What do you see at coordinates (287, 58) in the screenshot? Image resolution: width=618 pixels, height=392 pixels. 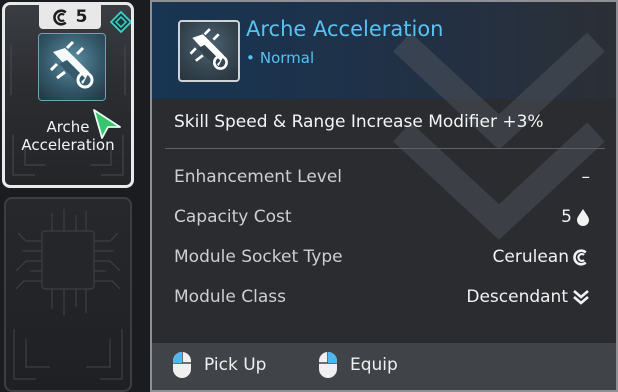 I see `rarity-text: Normal` at bounding box center [287, 58].